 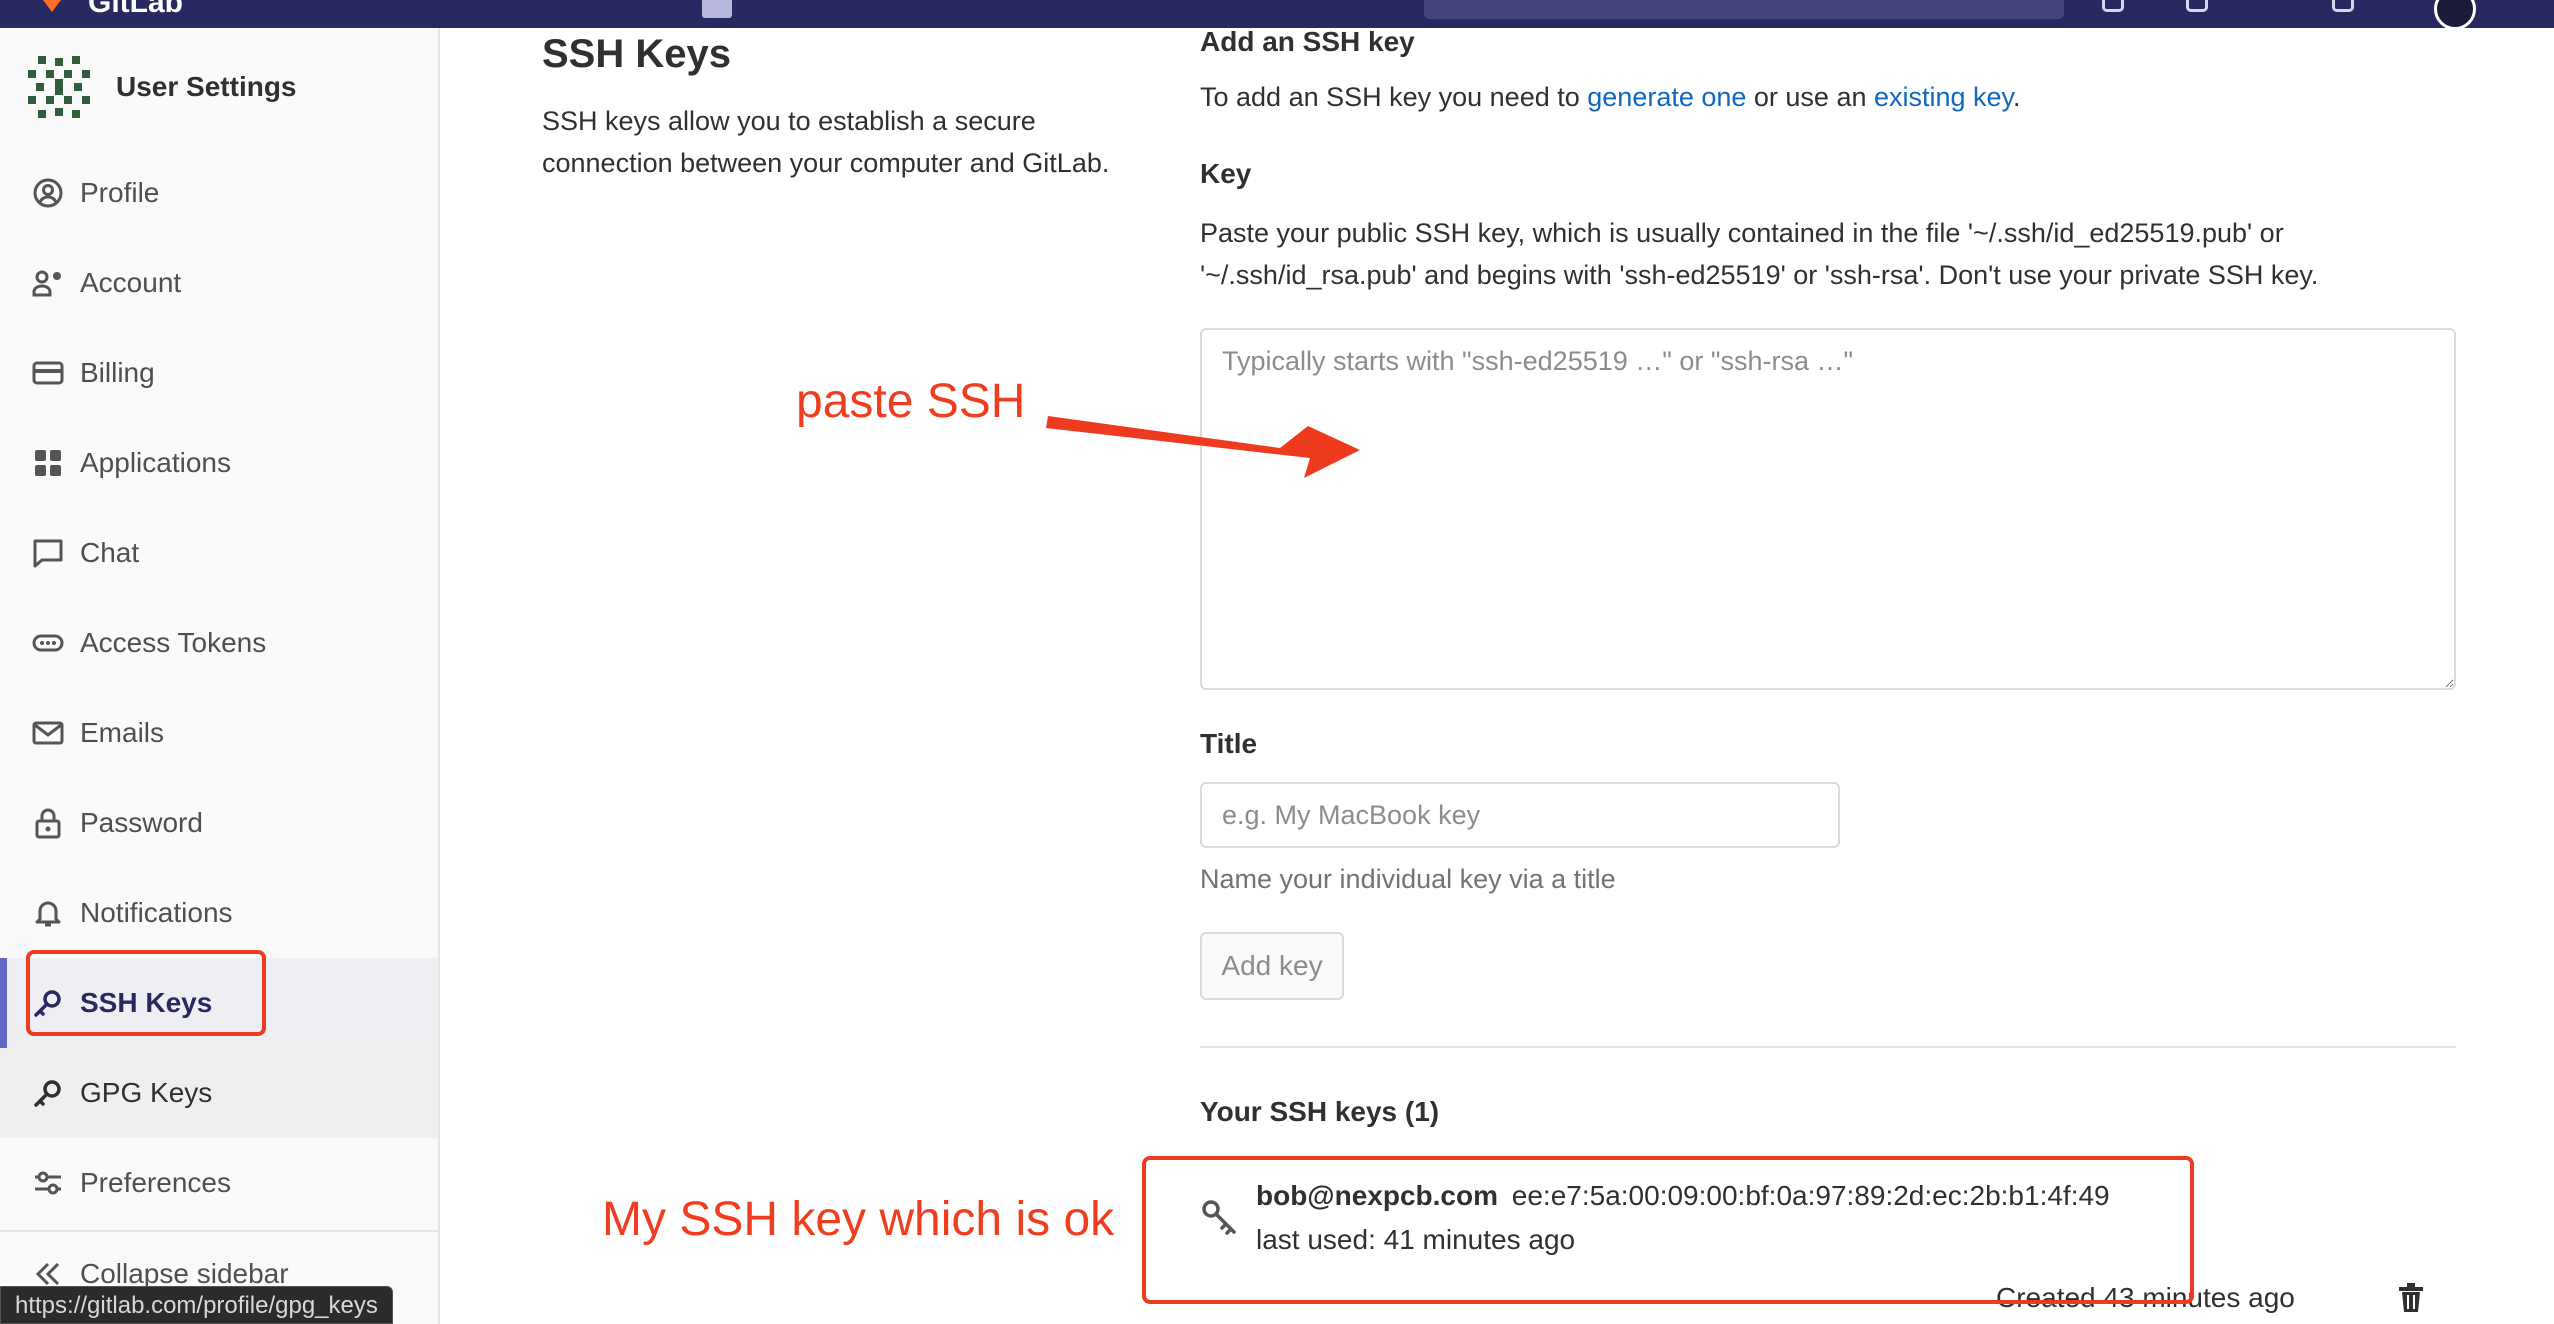 What do you see at coordinates (2411, 1298) in the screenshot?
I see `trash-icon` at bounding box center [2411, 1298].